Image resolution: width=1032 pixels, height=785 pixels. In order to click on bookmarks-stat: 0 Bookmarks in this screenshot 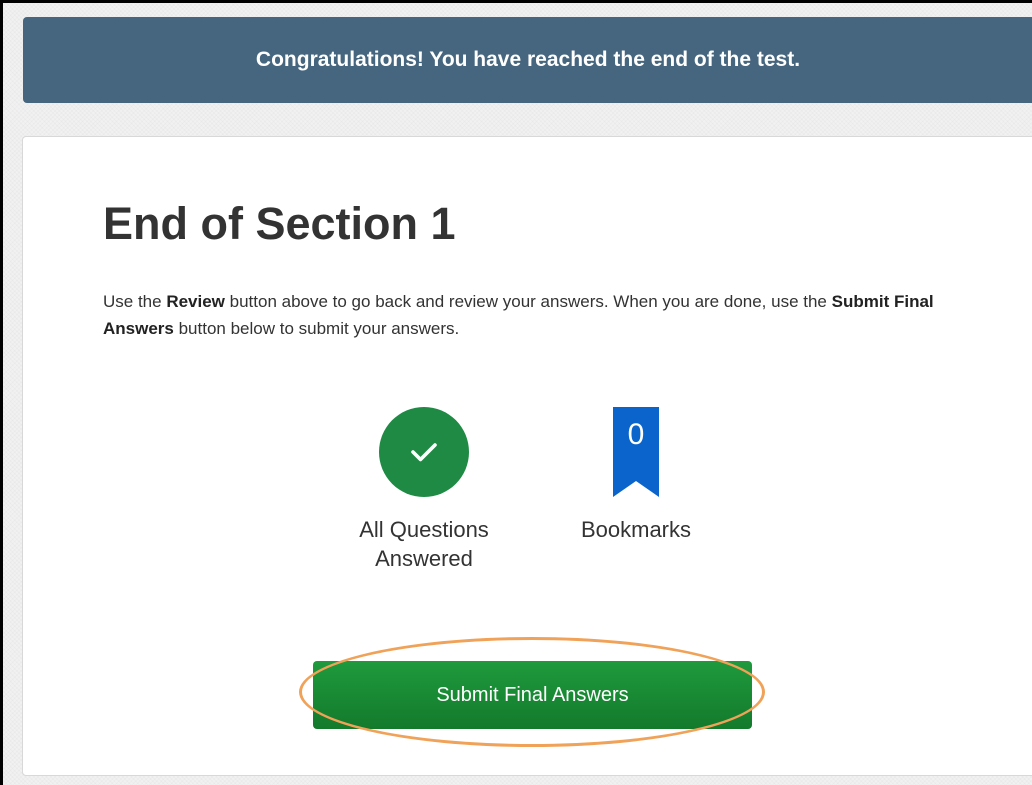, I will do `click(636, 475)`.